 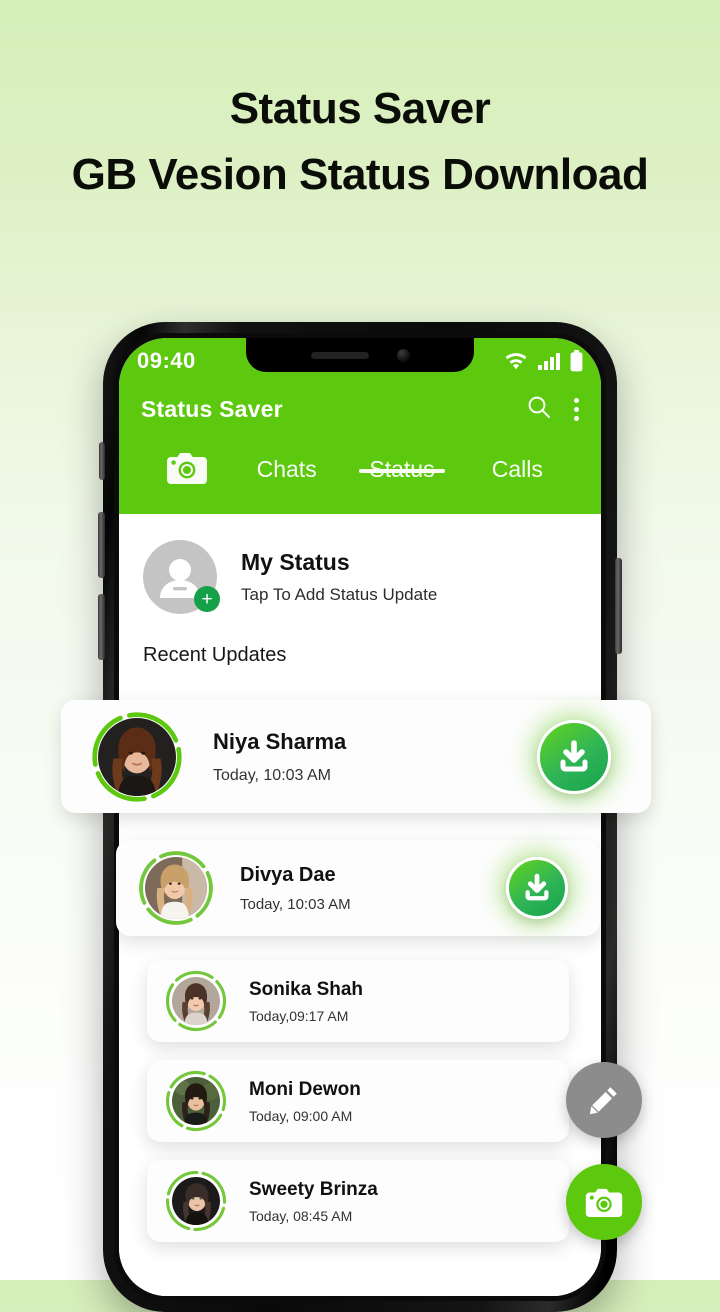 What do you see at coordinates (313, 1189) in the screenshot?
I see `status-item-name: Sweety Brinza` at bounding box center [313, 1189].